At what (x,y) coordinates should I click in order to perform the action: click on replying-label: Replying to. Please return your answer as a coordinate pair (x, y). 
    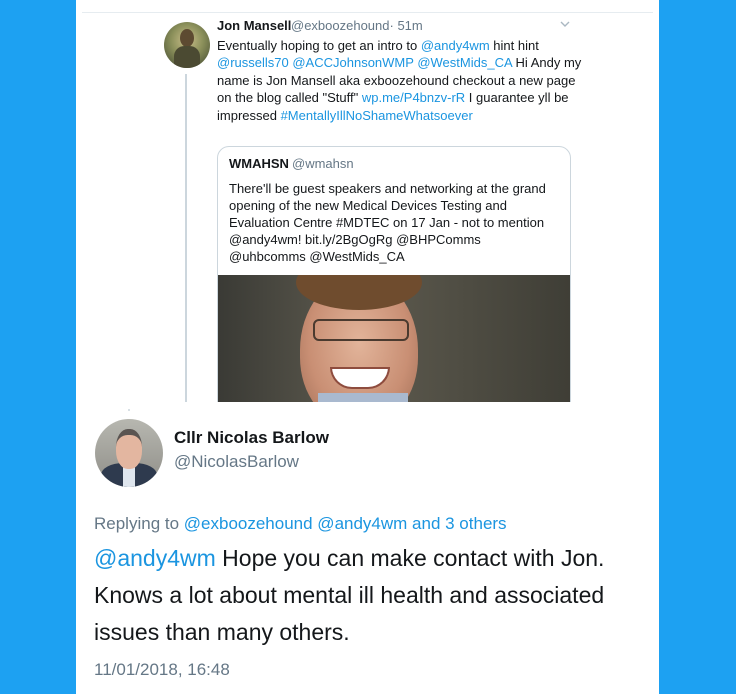
    Looking at the image, I should click on (139, 523).